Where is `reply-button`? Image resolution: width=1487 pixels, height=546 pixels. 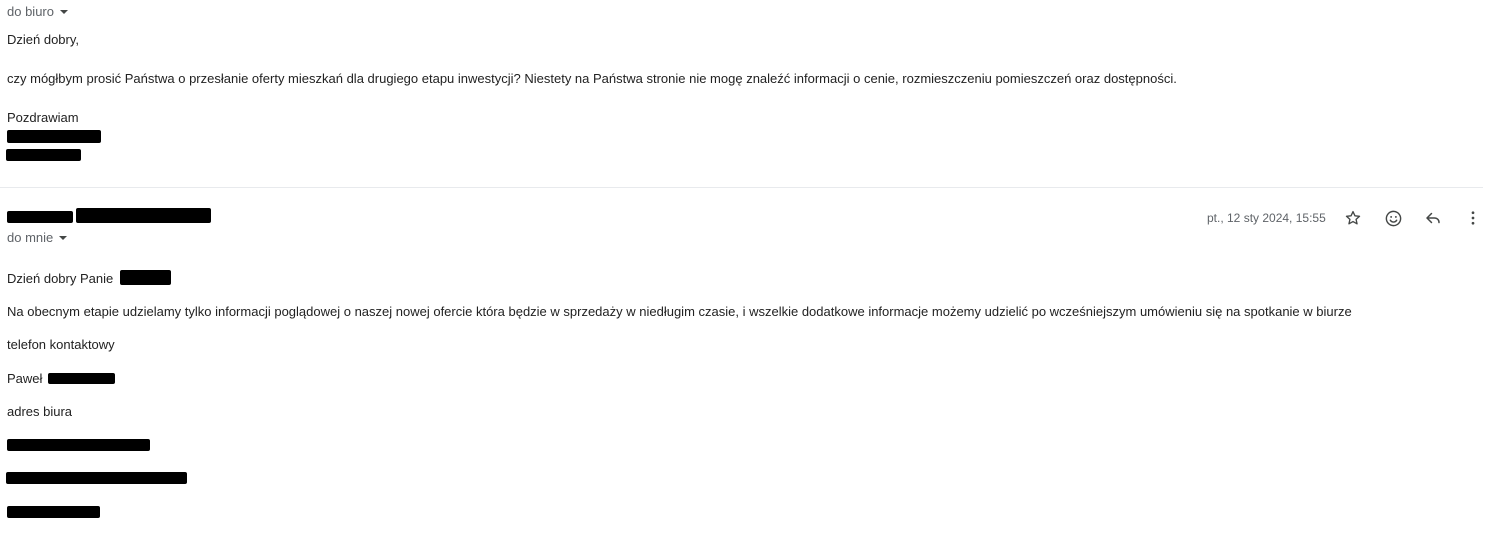 reply-button is located at coordinates (1433, 218).